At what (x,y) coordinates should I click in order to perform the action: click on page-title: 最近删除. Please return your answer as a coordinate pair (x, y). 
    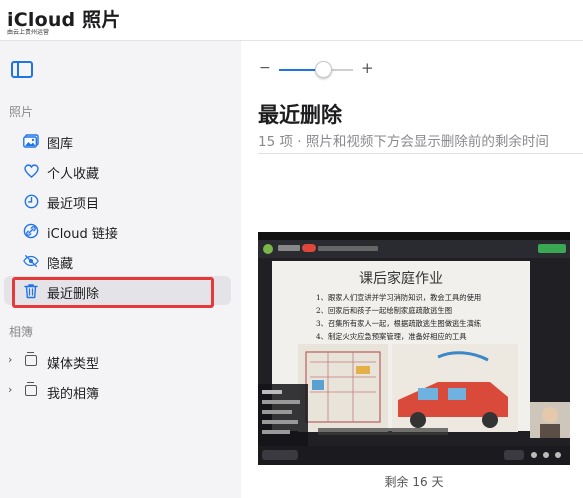
    Looking at the image, I should click on (300, 115).